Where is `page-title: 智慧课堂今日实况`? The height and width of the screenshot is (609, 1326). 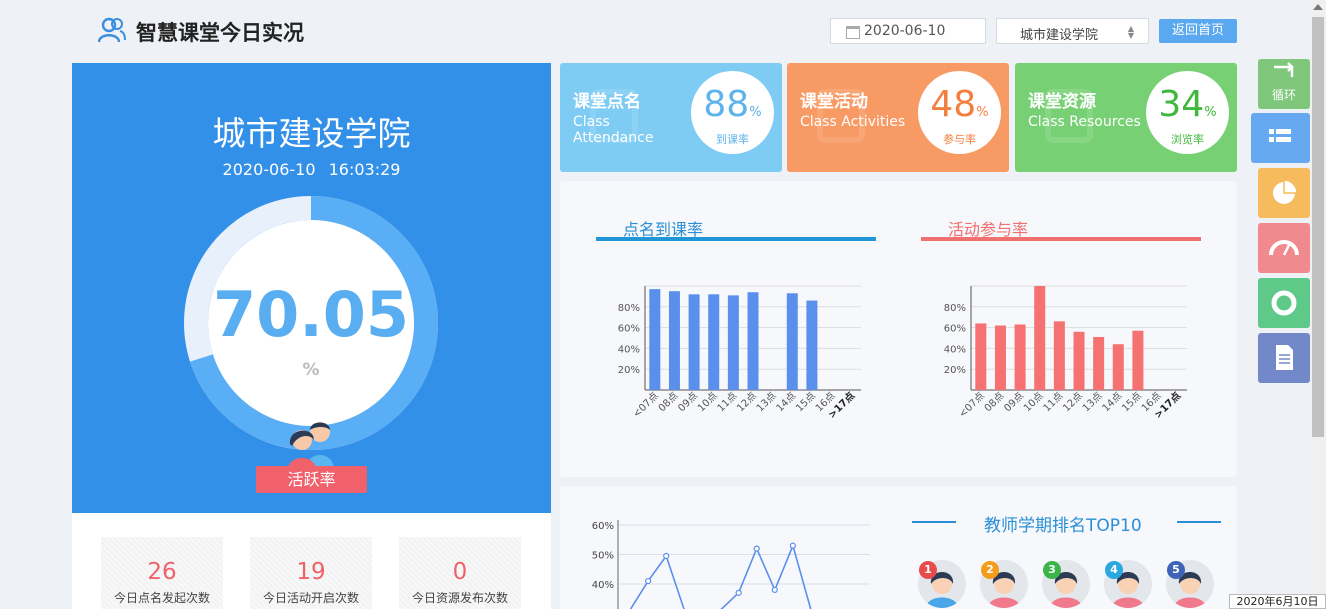
page-title: 智慧课堂今日实况 is located at coordinates (220, 33).